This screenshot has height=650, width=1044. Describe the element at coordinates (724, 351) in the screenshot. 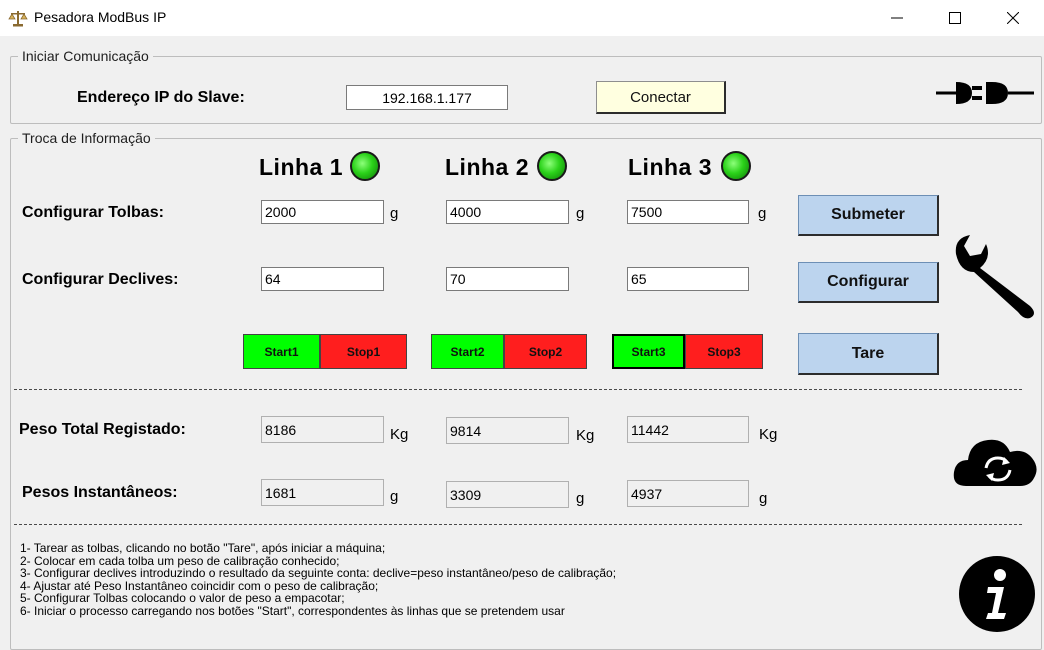

I see `stop-3-button: Stop3` at that location.